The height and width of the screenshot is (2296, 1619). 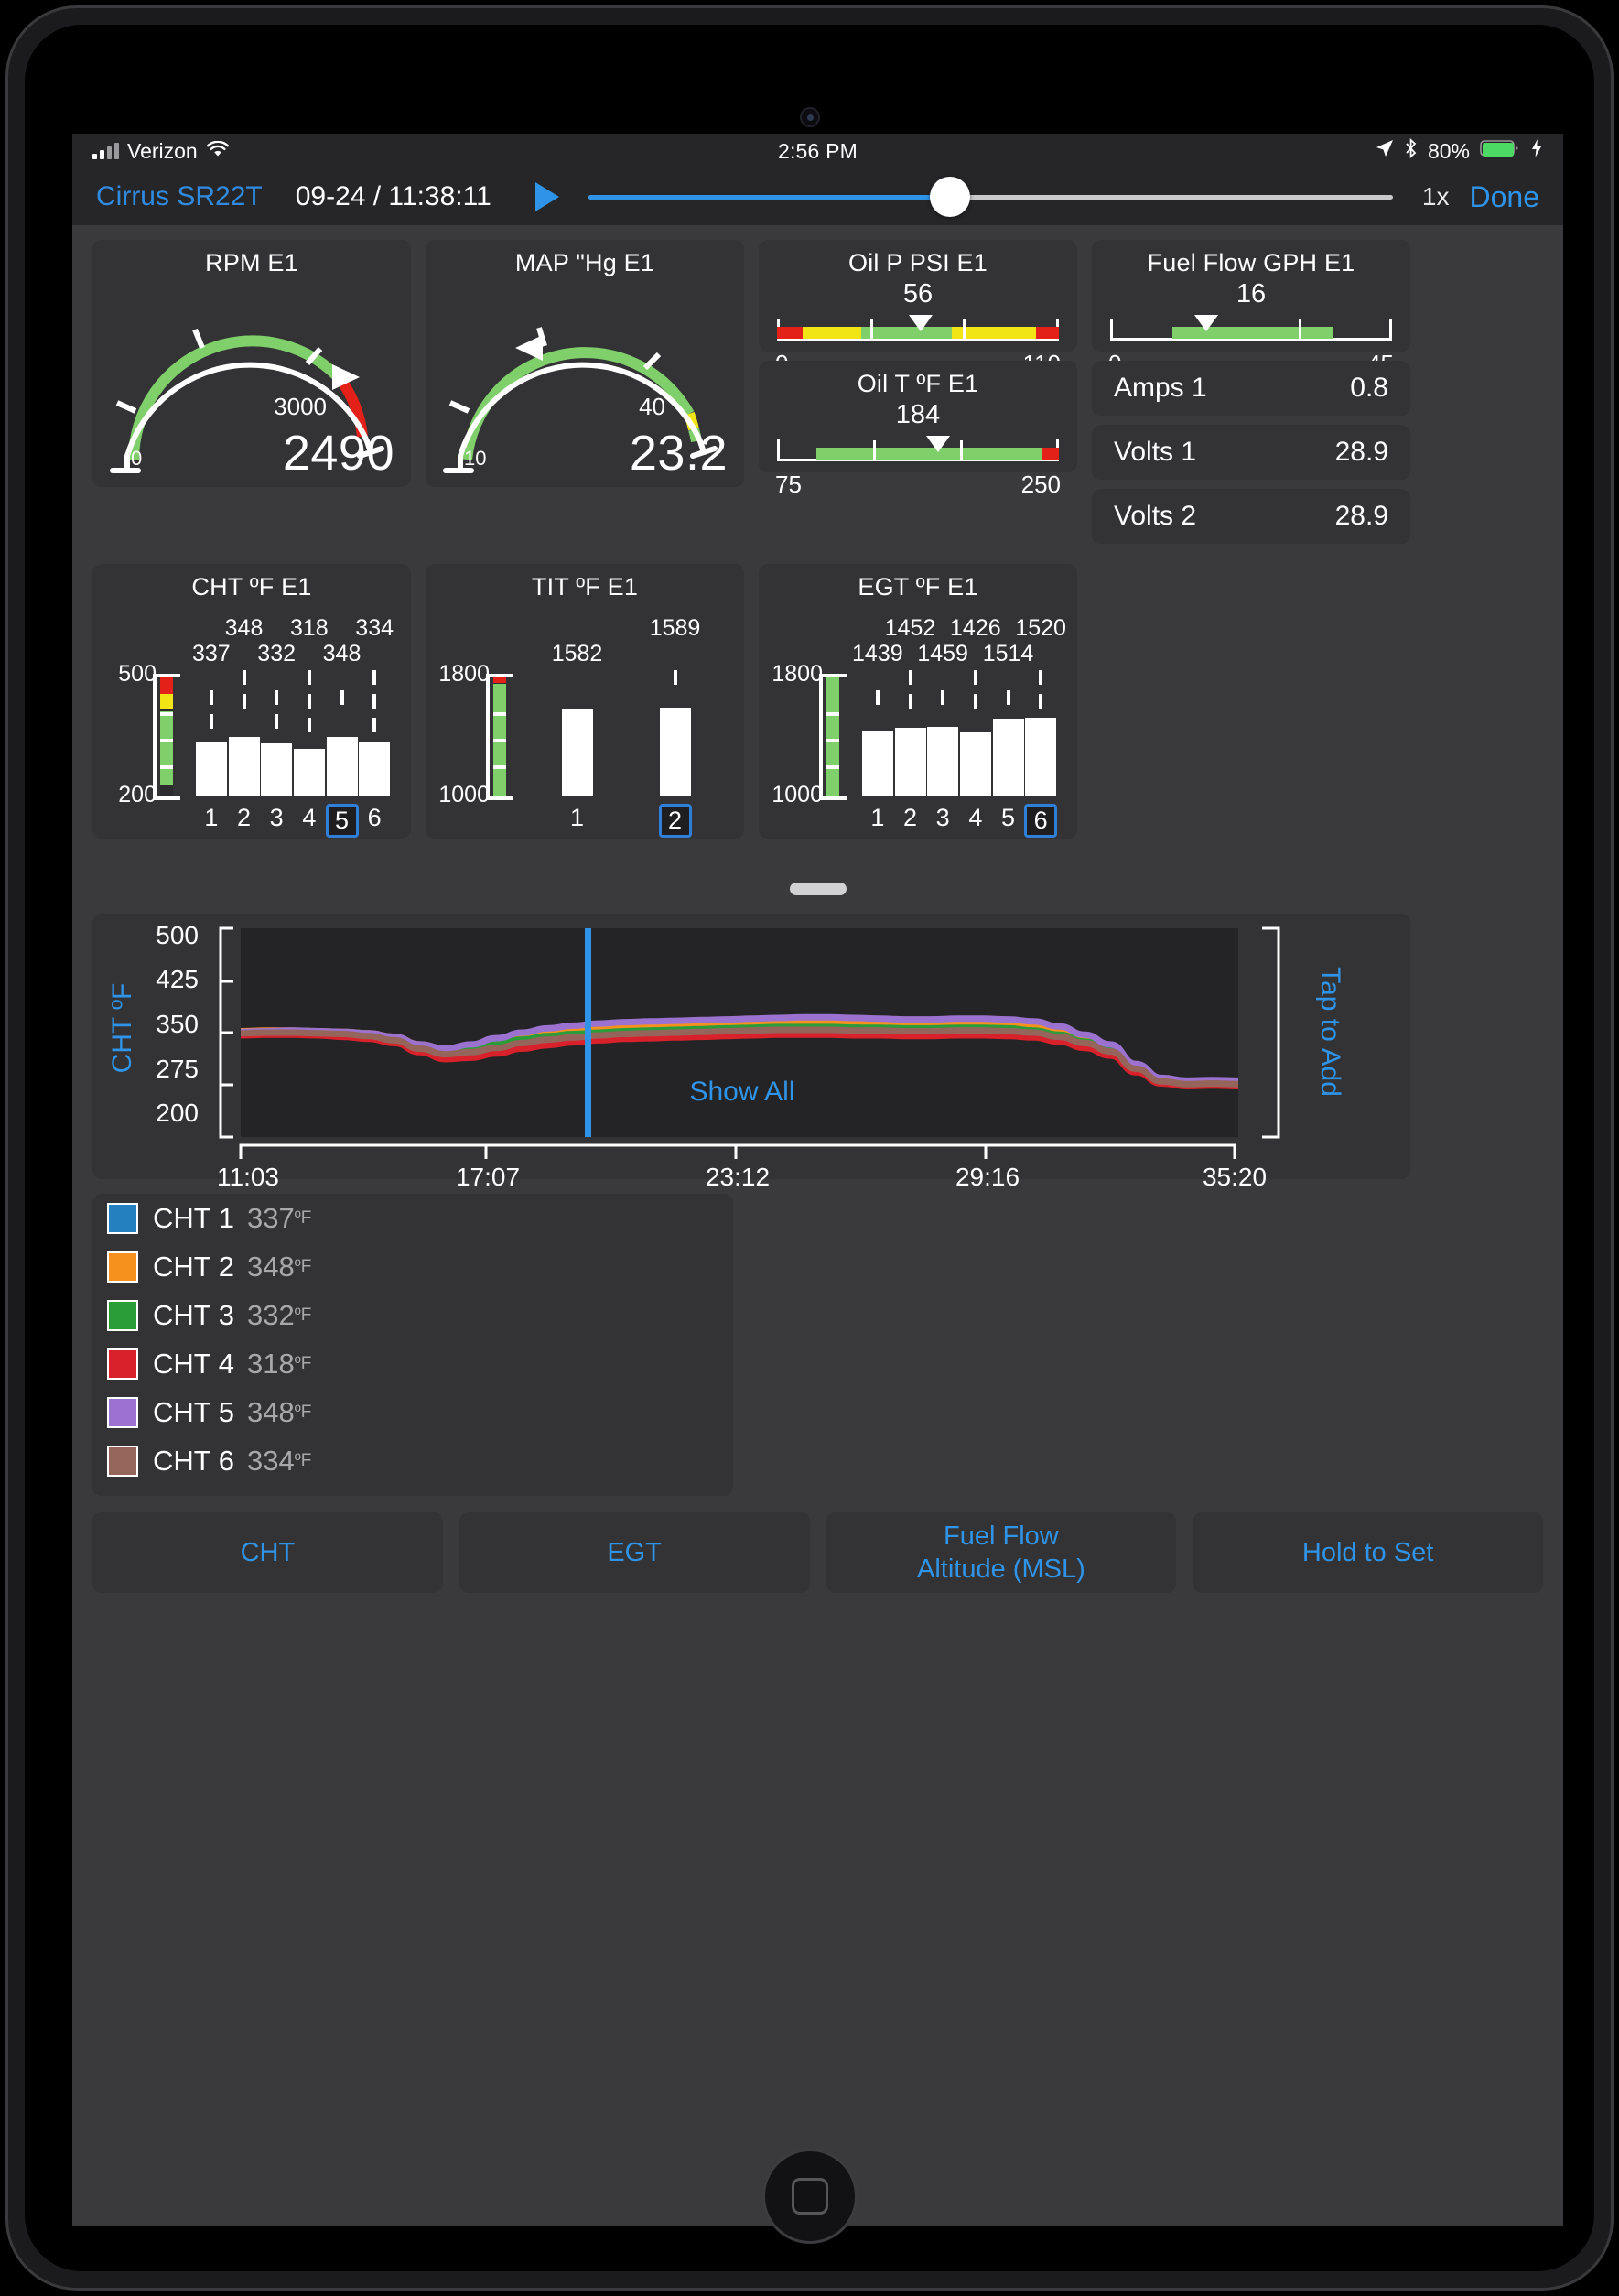 What do you see at coordinates (951, 197) in the screenshot?
I see `slider-knob` at bounding box center [951, 197].